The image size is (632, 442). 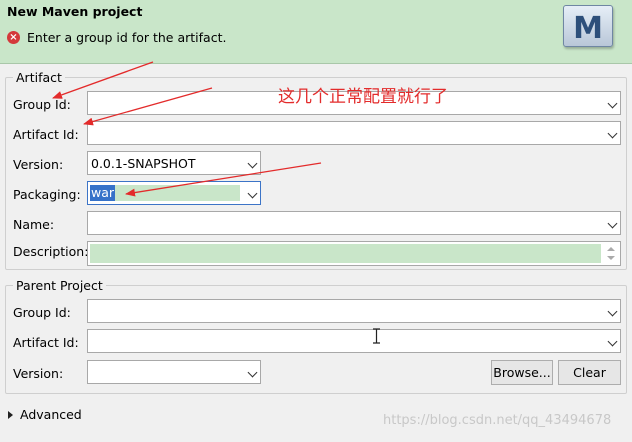 What do you see at coordinates (42, 104) in the screenshot?
I see `group-id-label: Group Id:` at bounding box center [42, 104].